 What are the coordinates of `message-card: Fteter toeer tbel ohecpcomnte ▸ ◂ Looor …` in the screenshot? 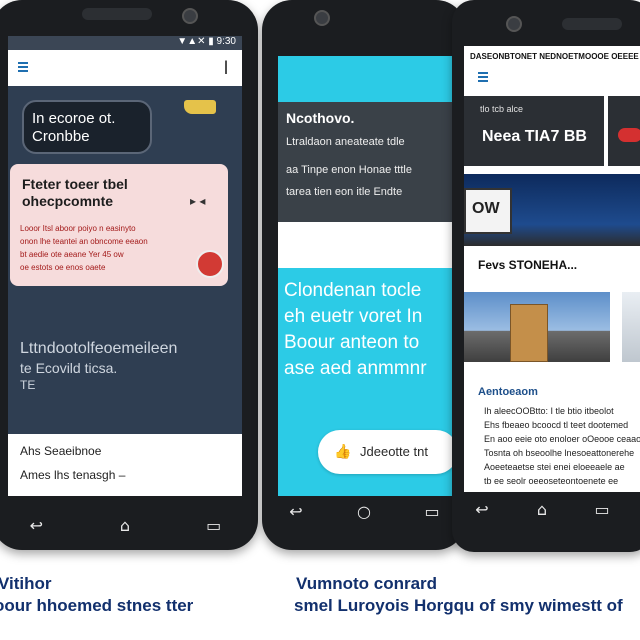 It's located at (119, 225).